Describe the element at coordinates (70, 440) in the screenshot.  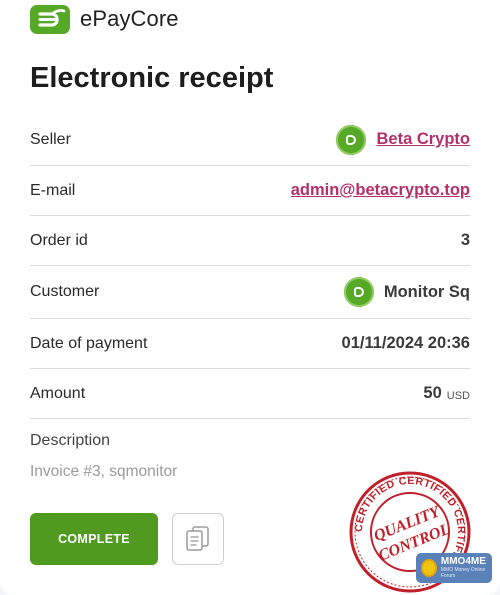
I see `description-label: Description` at that location.